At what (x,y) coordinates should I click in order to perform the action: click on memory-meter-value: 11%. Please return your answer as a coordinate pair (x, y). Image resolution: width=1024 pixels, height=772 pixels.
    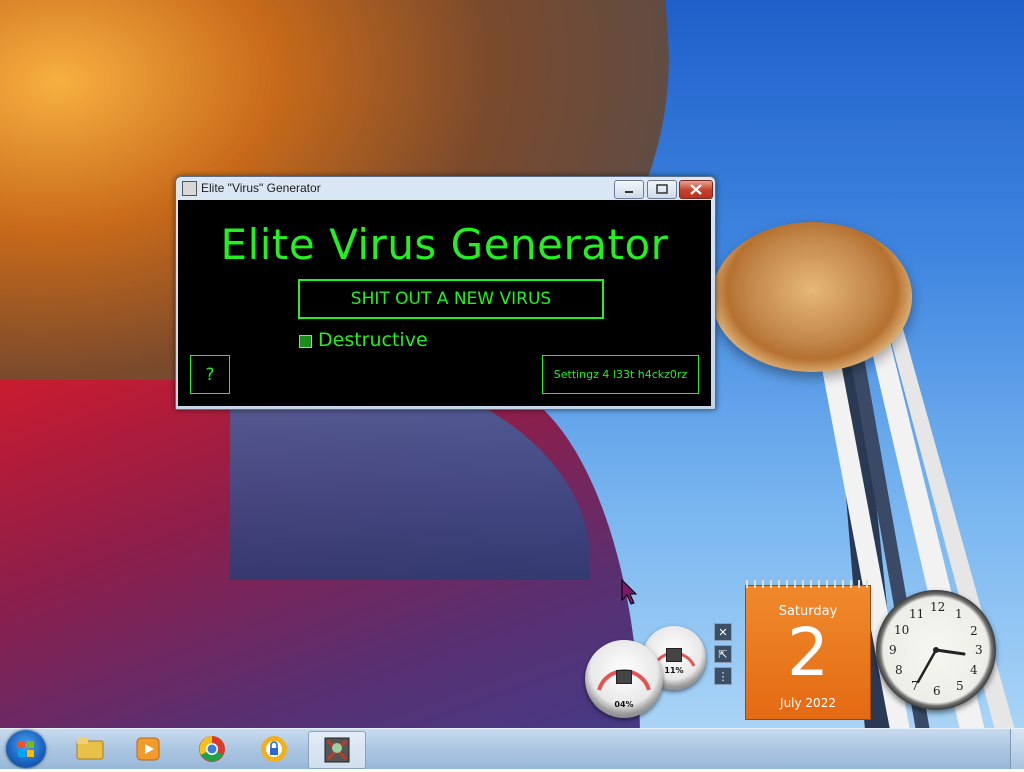
    Looking at the image, I should click on (674, 670).